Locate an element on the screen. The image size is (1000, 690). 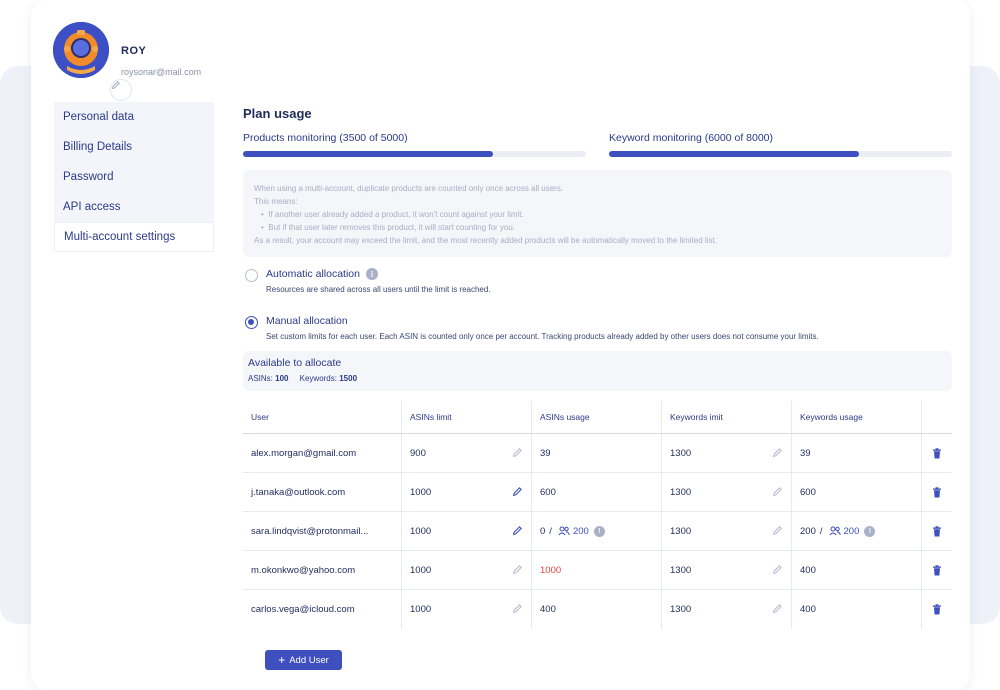
plan-usage-title: Plan usage is located at coordinates (277, 113).